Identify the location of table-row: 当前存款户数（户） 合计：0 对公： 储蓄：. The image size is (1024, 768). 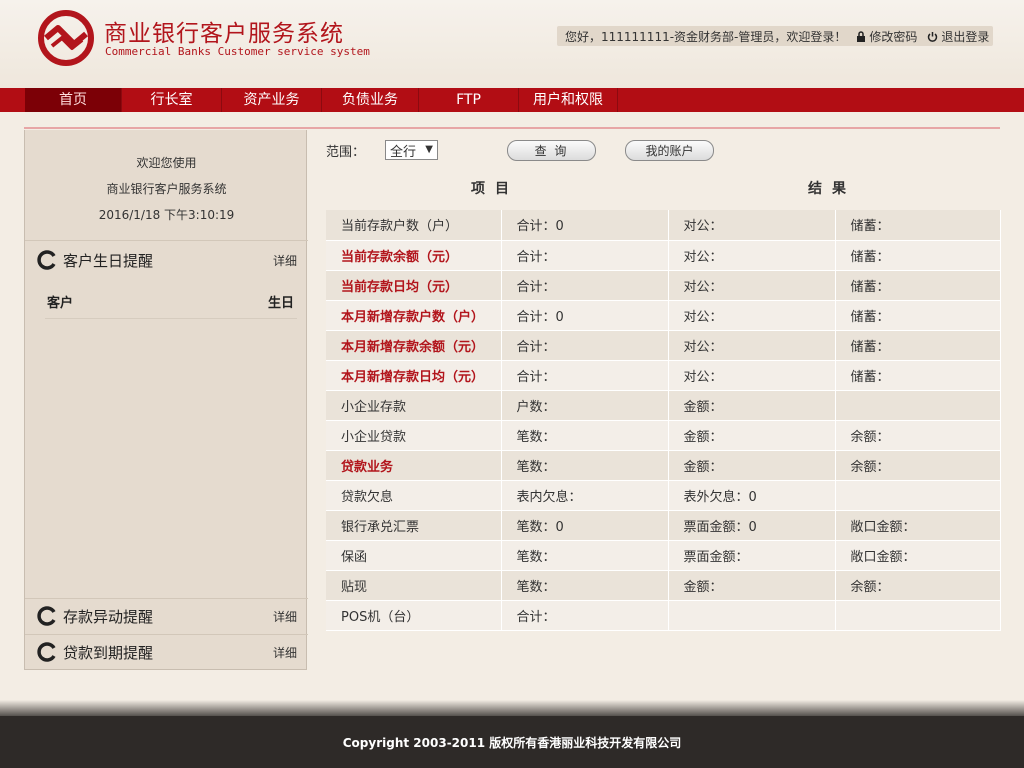
(663, 225).